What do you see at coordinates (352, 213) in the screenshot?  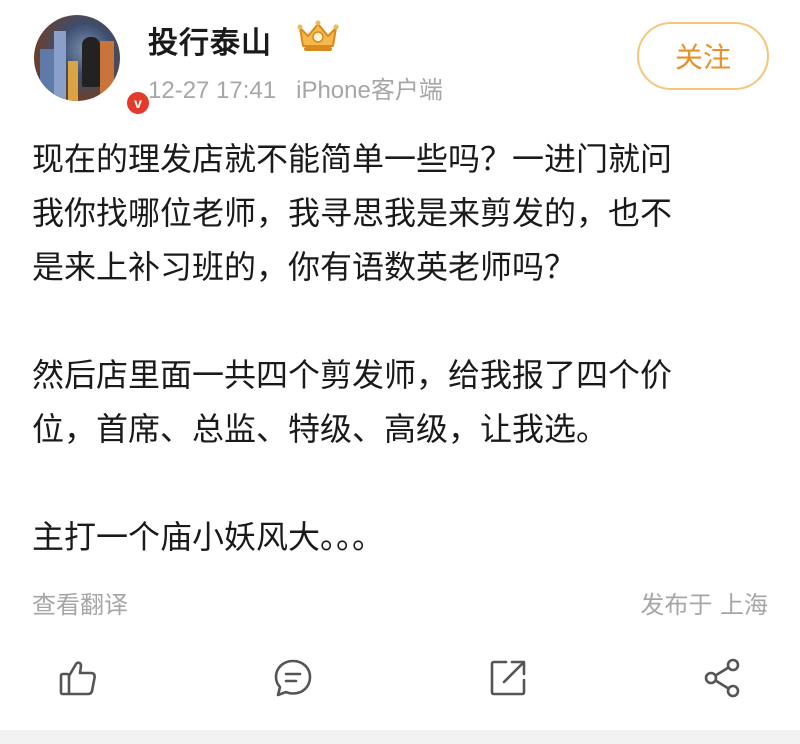 I see `content-line: 我你找哪位老师，我寻思我是来剪发的，也不` at bounding box center [352, 213].